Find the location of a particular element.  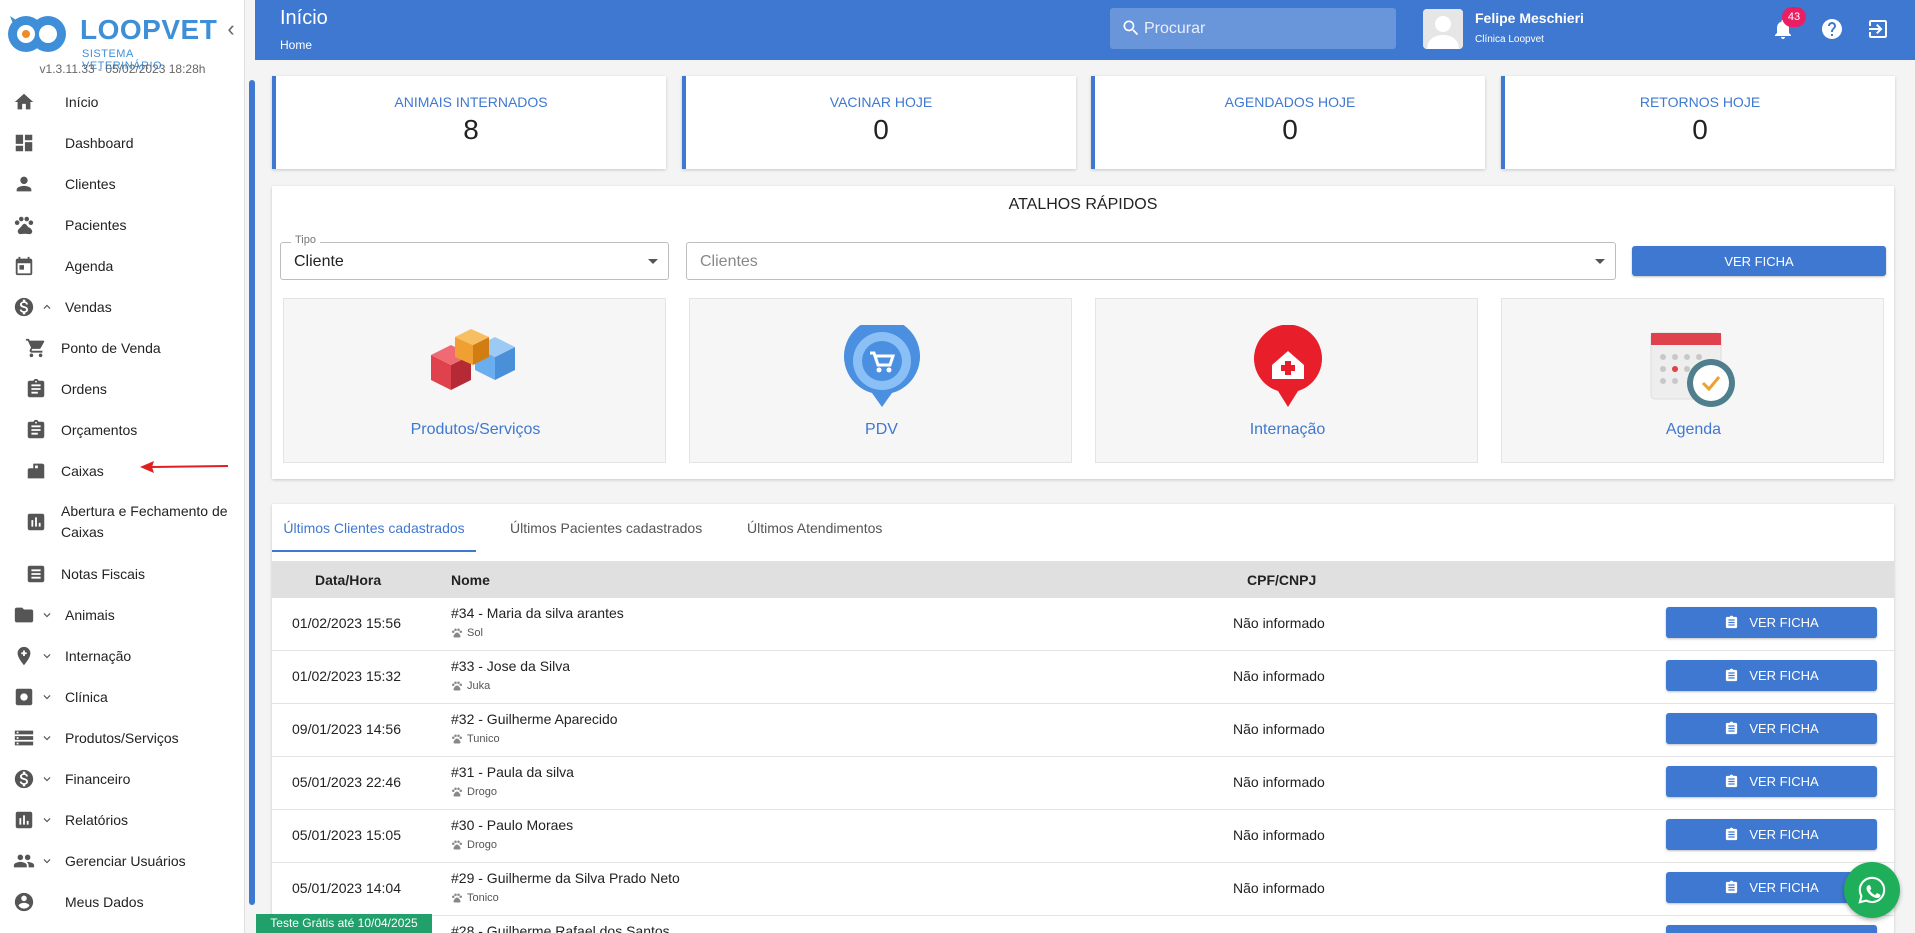

stat-card-agendados-hoje: AGENDADOS HOJE 0 is located at coordinates (1288, 122).